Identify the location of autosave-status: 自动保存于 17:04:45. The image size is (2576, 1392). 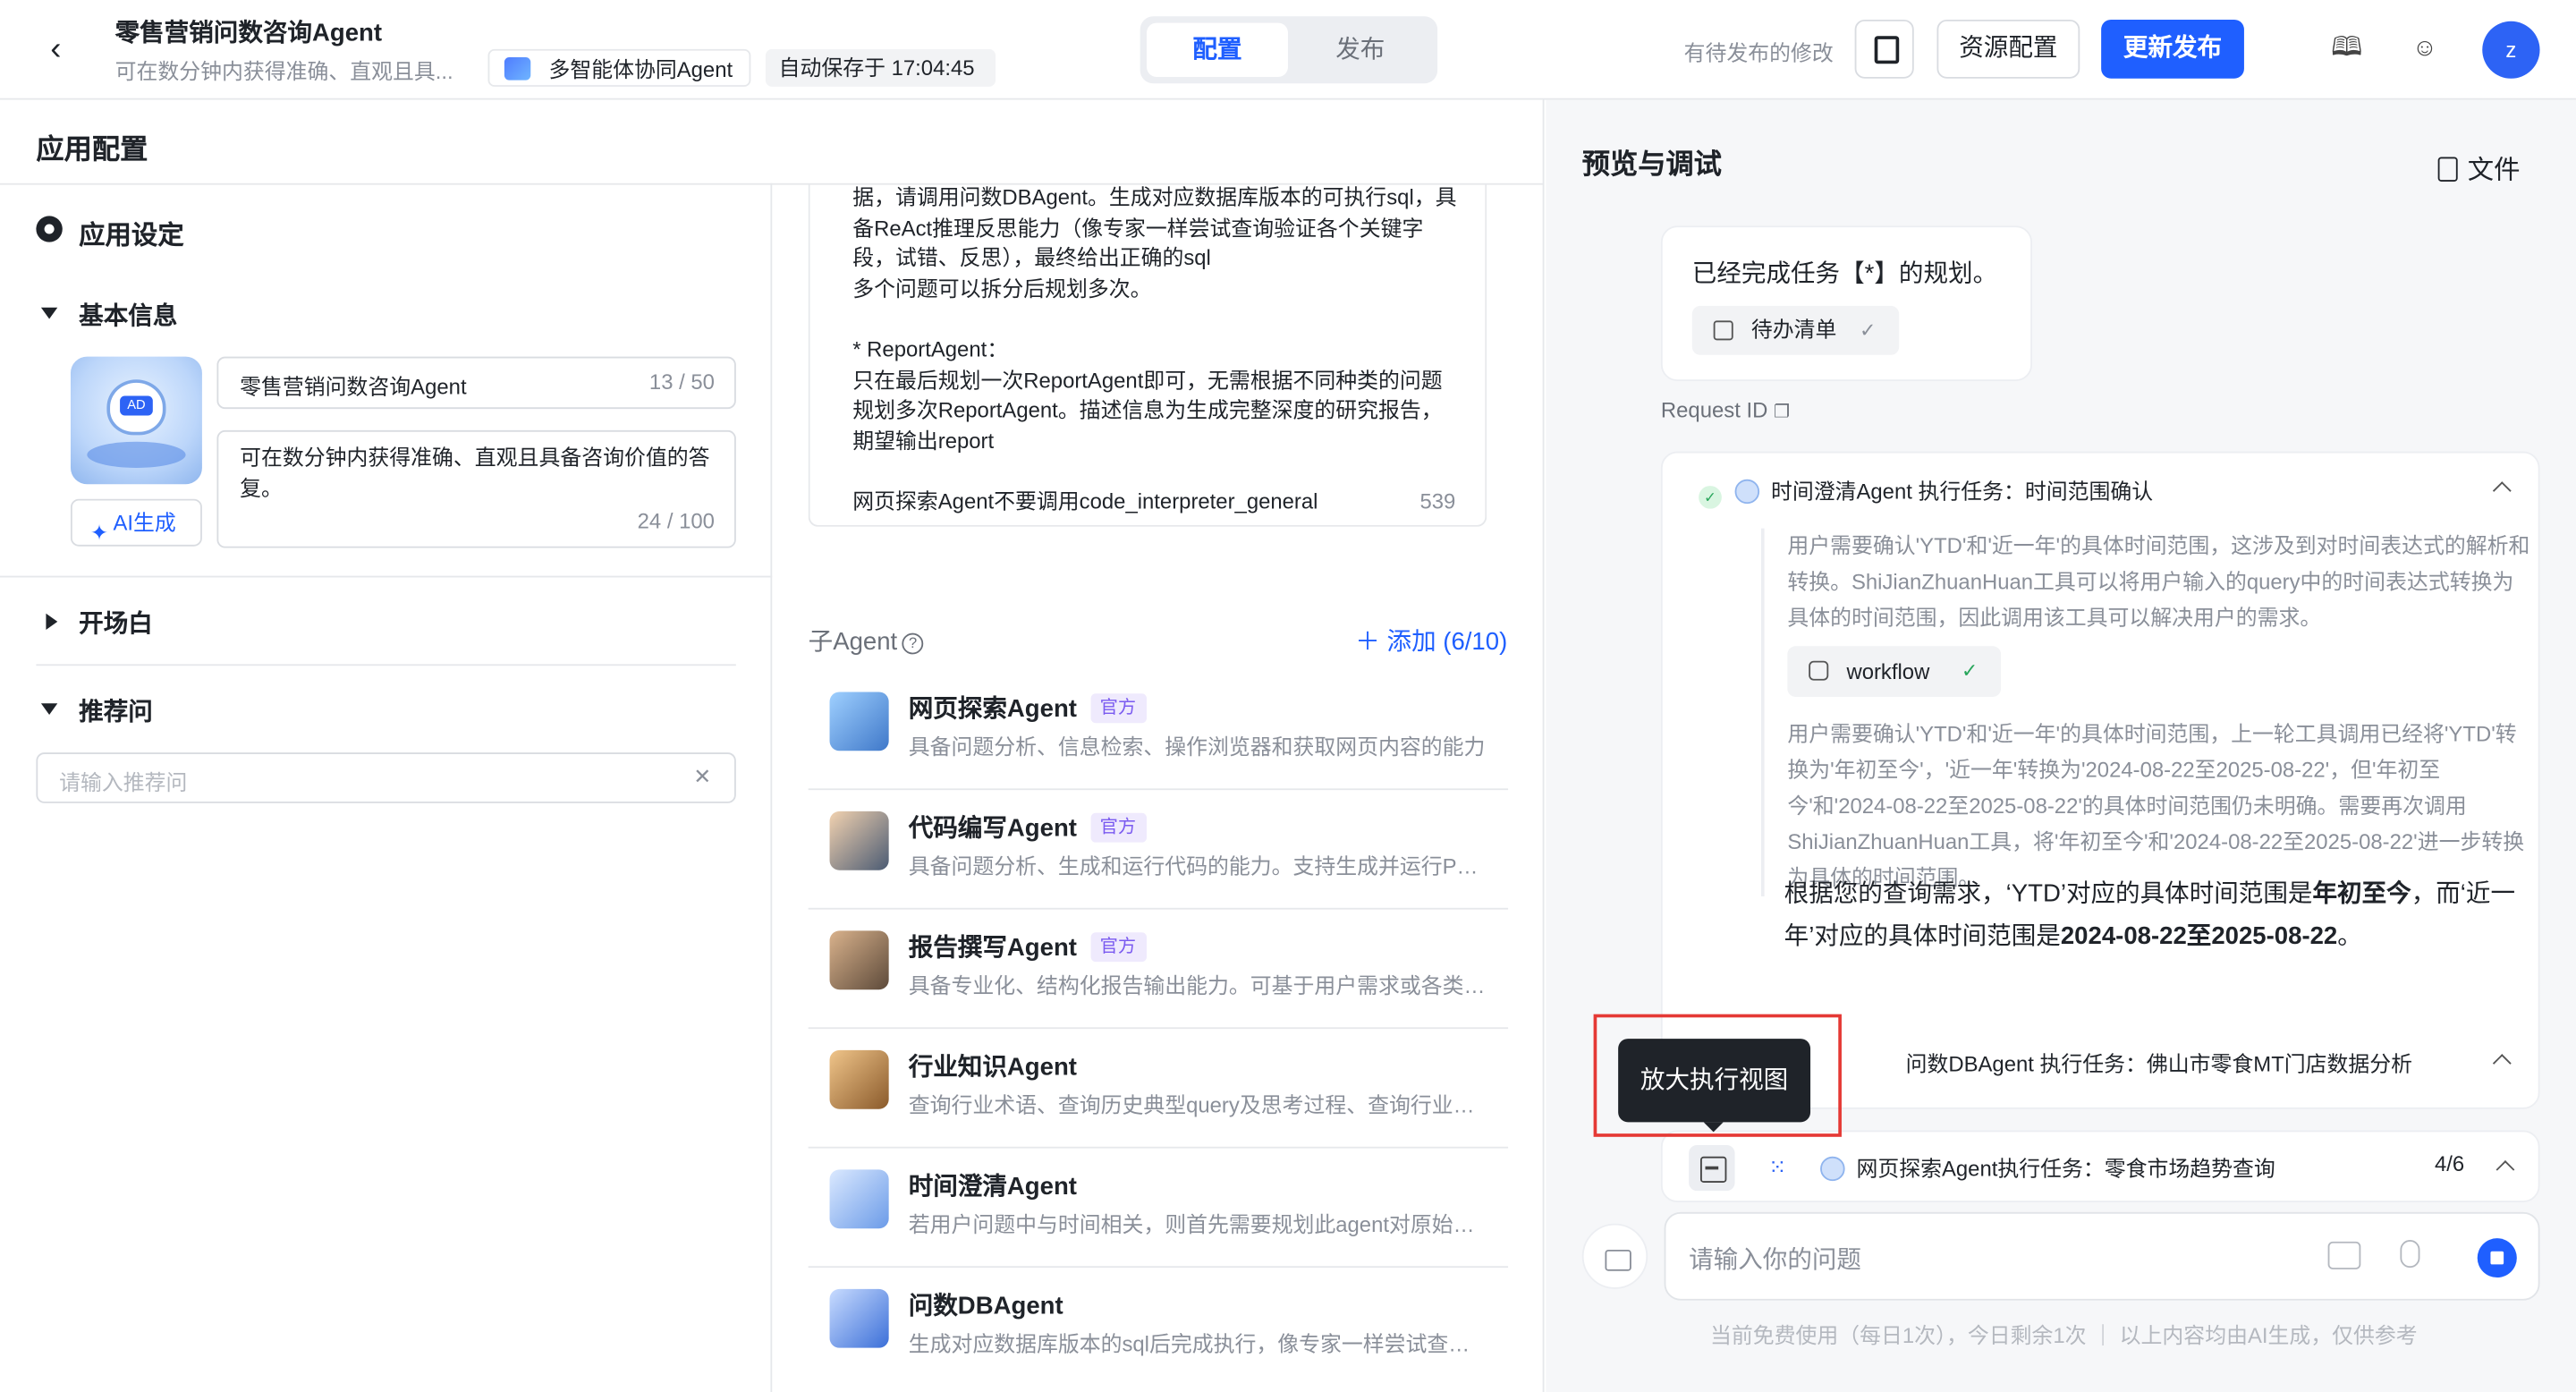
(880, 67).